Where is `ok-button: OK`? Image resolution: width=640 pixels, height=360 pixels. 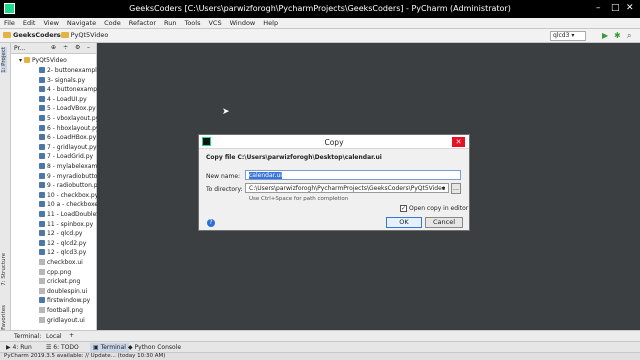
ok-button: OK is located at coordinates (404, 222).